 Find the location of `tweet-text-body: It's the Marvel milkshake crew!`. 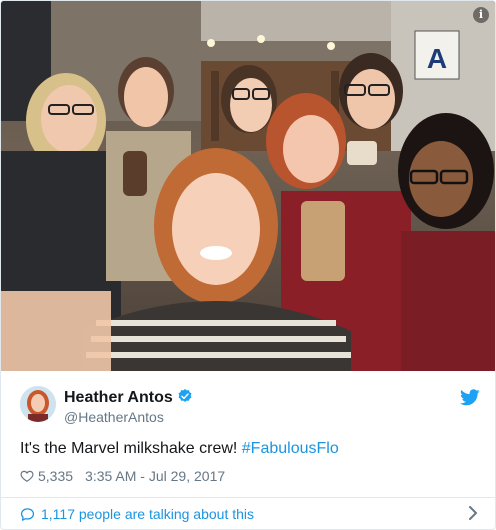

tweet-text-body: It's the Marvel milkshake crew! is located at coordinates (131, 448).